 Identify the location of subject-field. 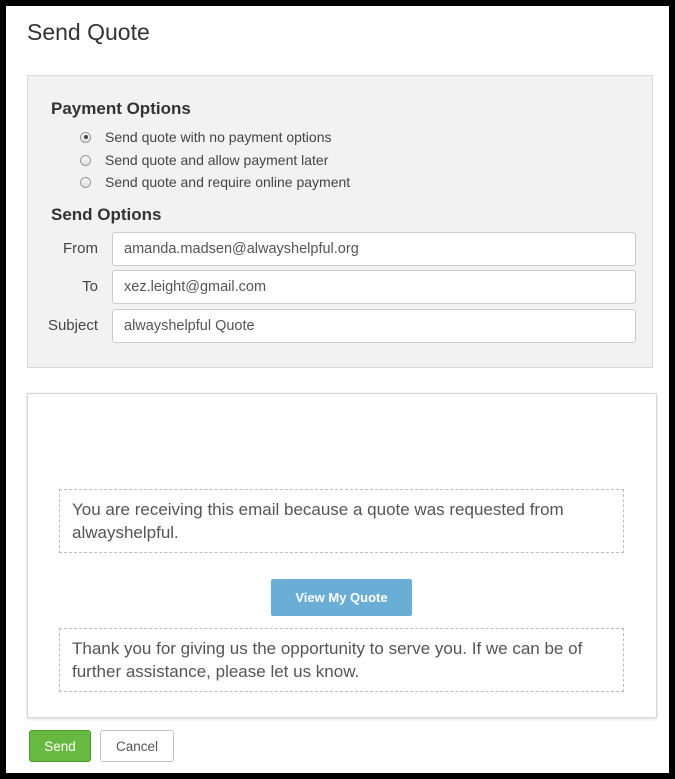
(374, 326).